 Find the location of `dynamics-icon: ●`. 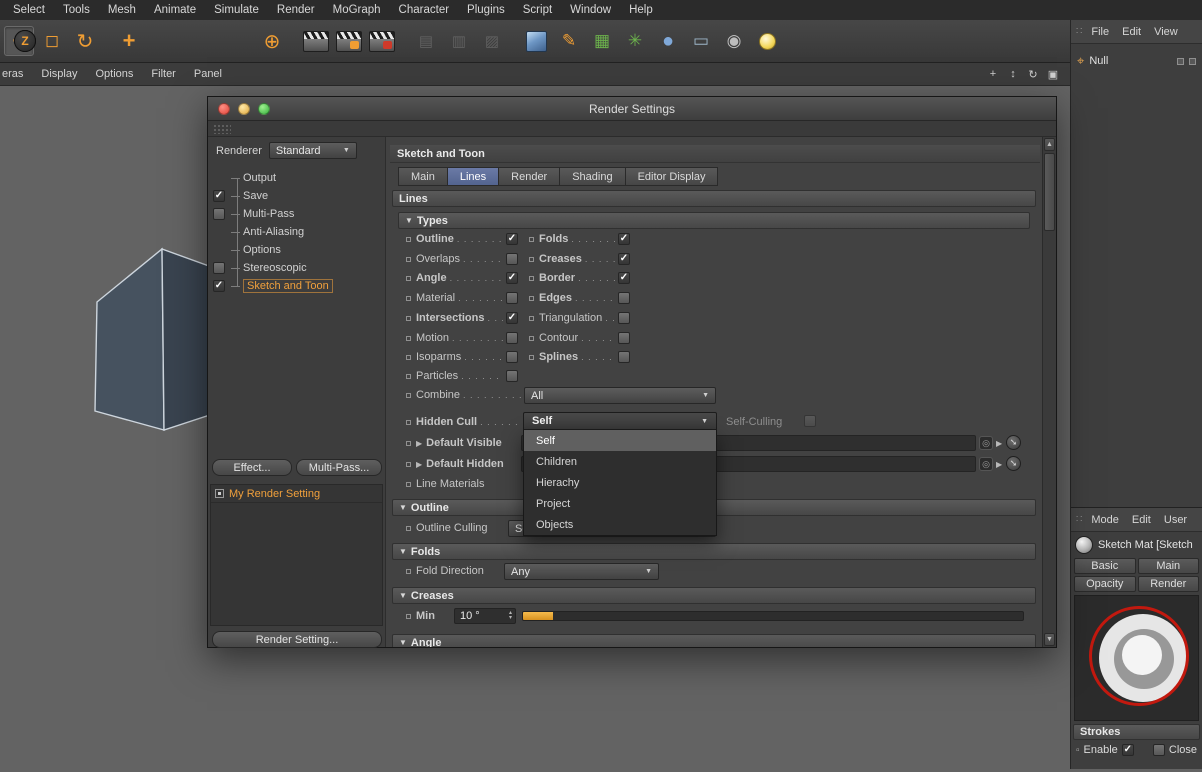

dynamics-icon: ● is located at coordinates (668, 41).